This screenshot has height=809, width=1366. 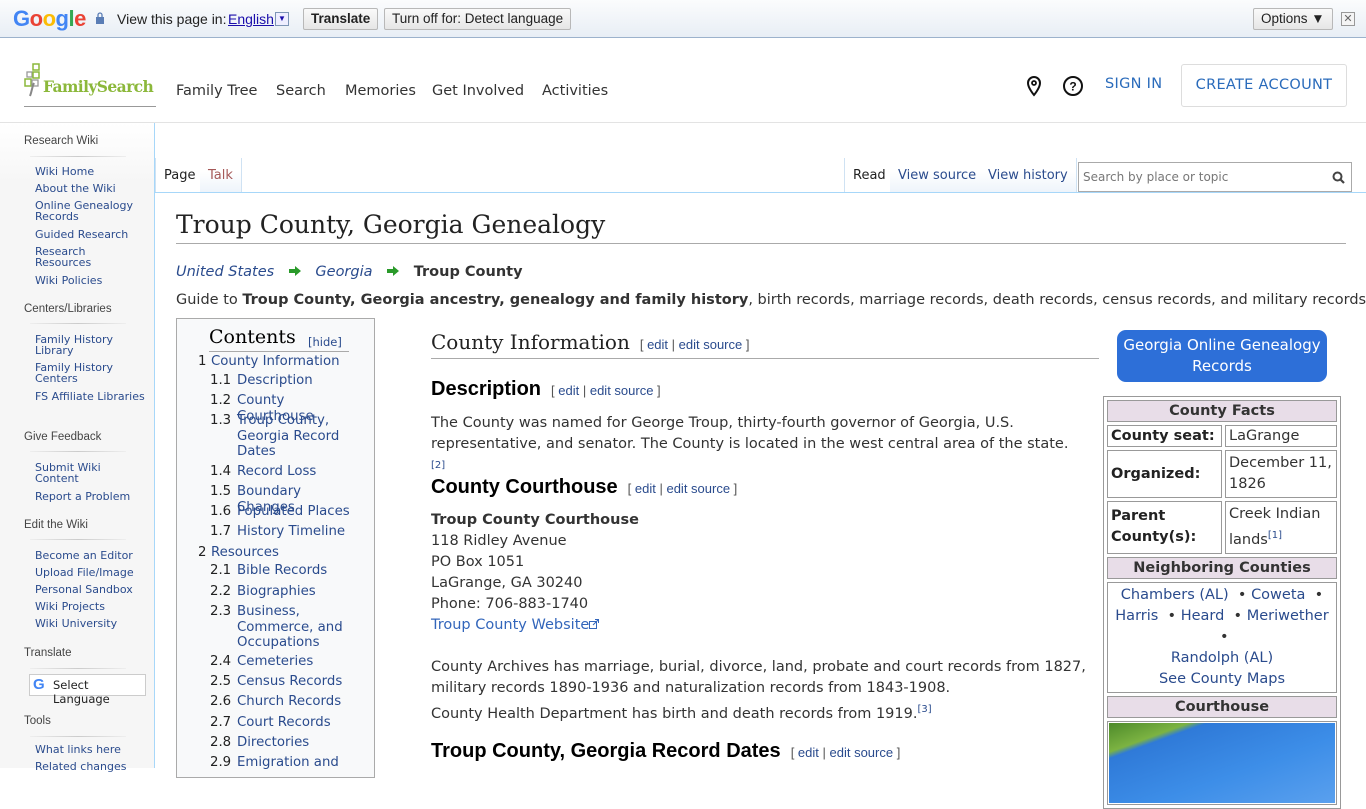 I want to click on toc-hide-link: [hide], so click(x=325, y=342).